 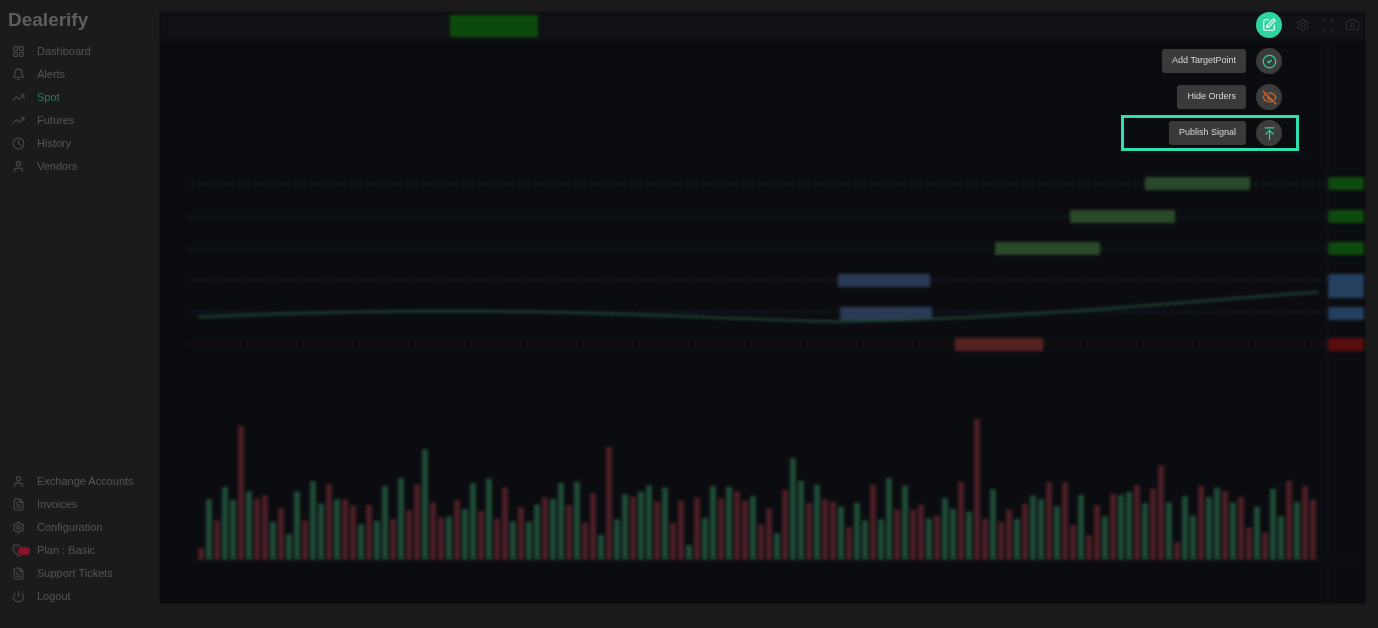 I want to click on sidebar-item: Exchange Accounts, so click(x=85, y=481).